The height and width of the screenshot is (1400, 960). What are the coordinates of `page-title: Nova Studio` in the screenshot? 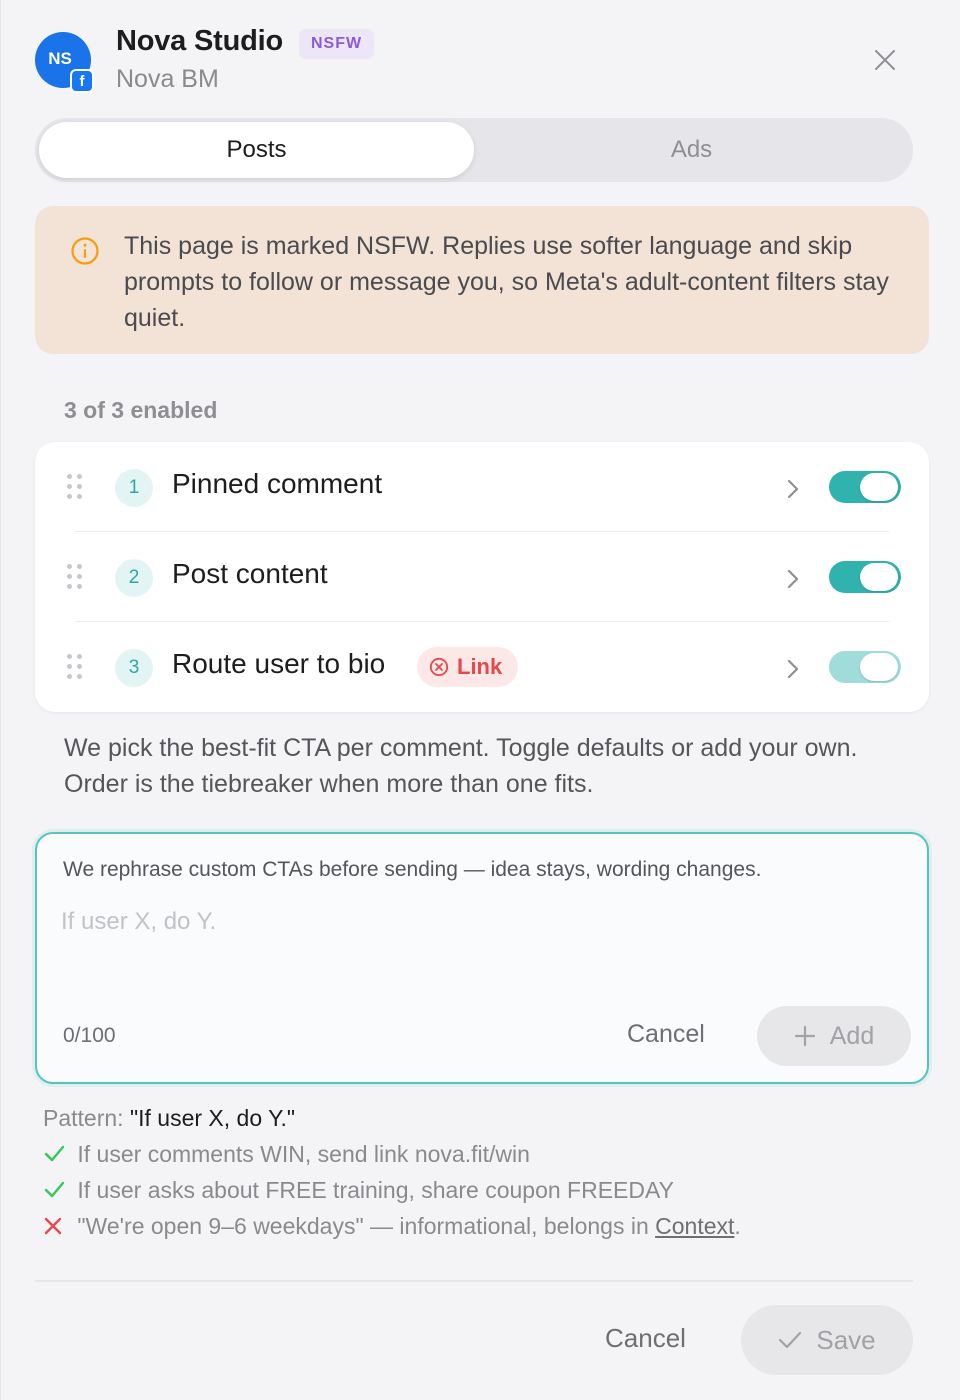 It's located at (199, 41).